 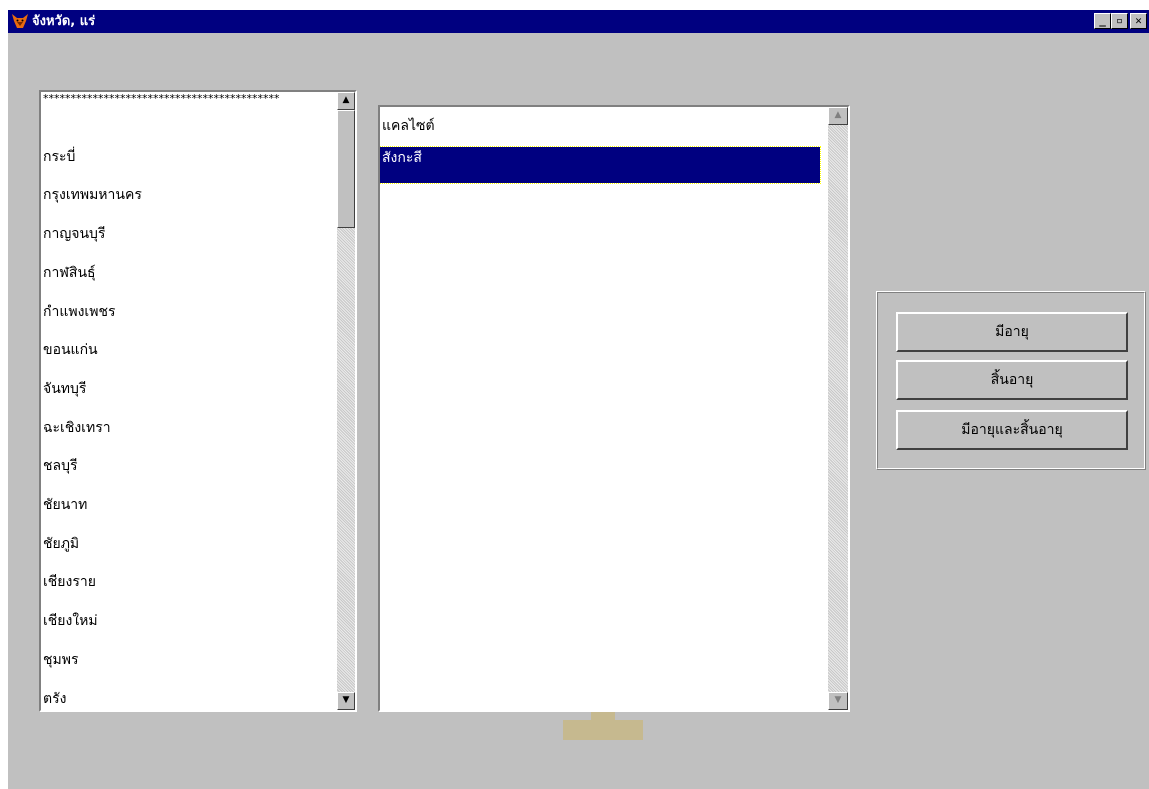 I want to click on province-list-item: เชียงราย, so click(x=68, y=582).